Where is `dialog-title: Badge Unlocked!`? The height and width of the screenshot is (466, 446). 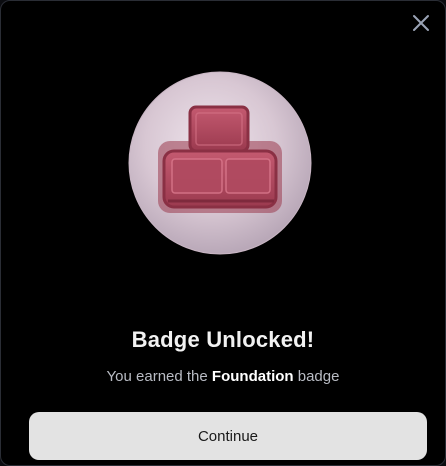
dialog-title: Badge Unlocked! is located at coordinates (223, 339).